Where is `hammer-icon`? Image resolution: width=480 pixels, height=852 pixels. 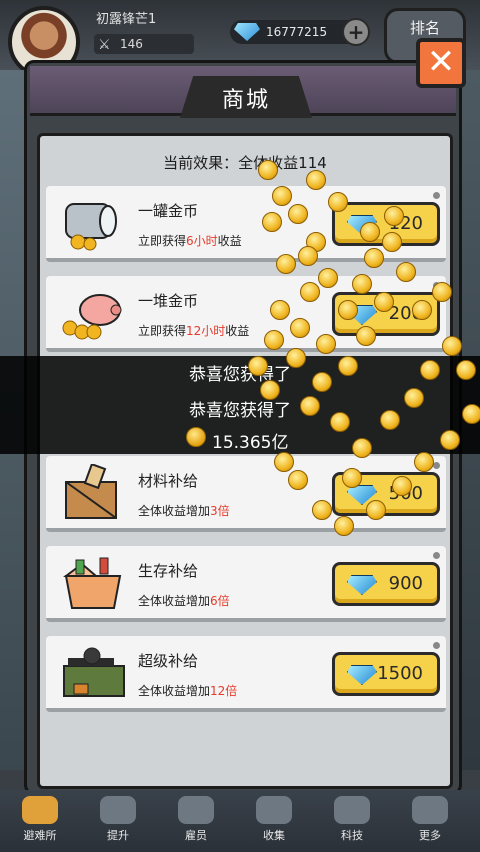 hammer-icon is located at coordinates (118, 810).